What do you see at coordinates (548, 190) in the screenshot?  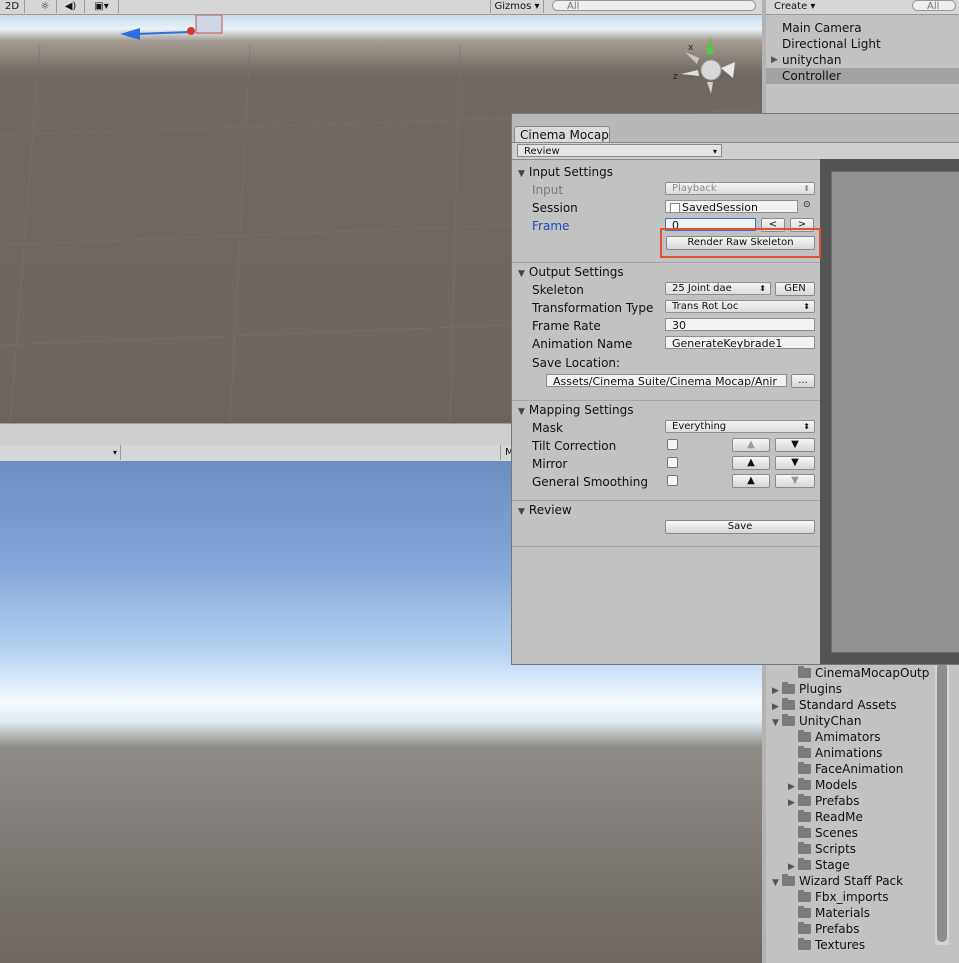 I see `input-label: Input` at bounding box center [548, 190].